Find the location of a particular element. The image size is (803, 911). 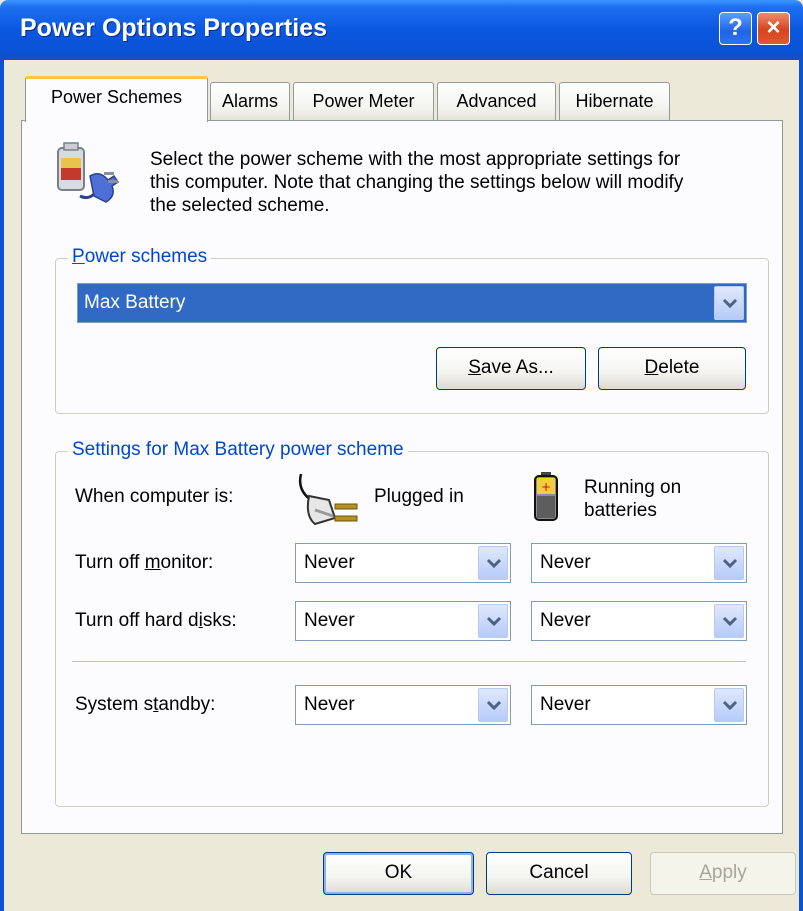

power-schemes-group-label: Power schemes is located at coordinates (140, 257).